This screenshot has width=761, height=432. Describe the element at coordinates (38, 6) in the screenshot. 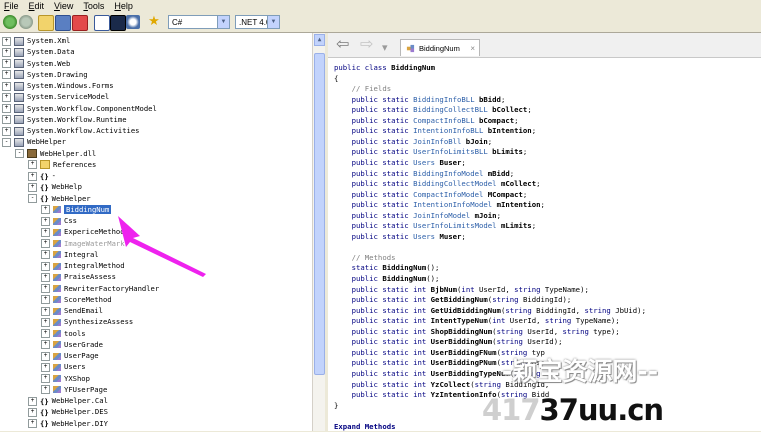

I see `menu-edit: Edit` at that location.